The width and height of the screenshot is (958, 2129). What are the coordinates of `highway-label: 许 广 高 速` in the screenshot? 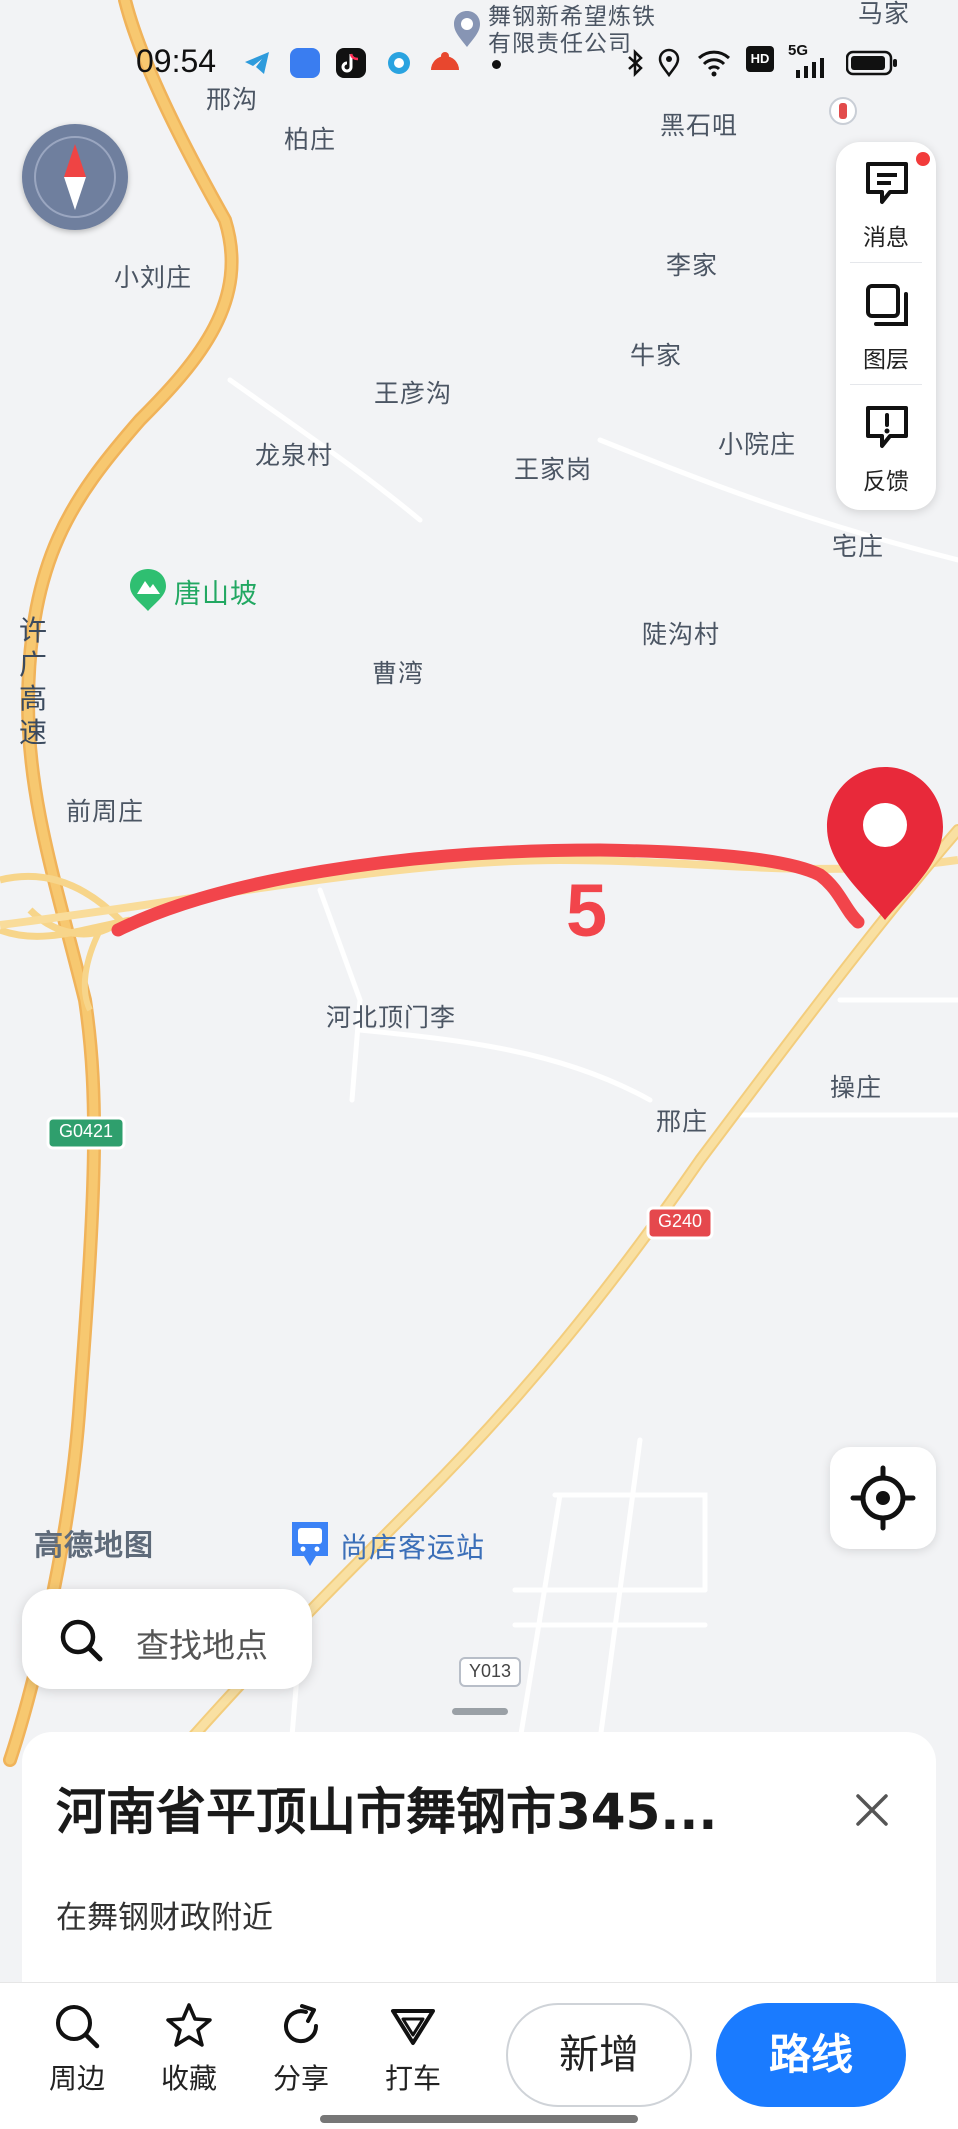 It's located at (33, 682).